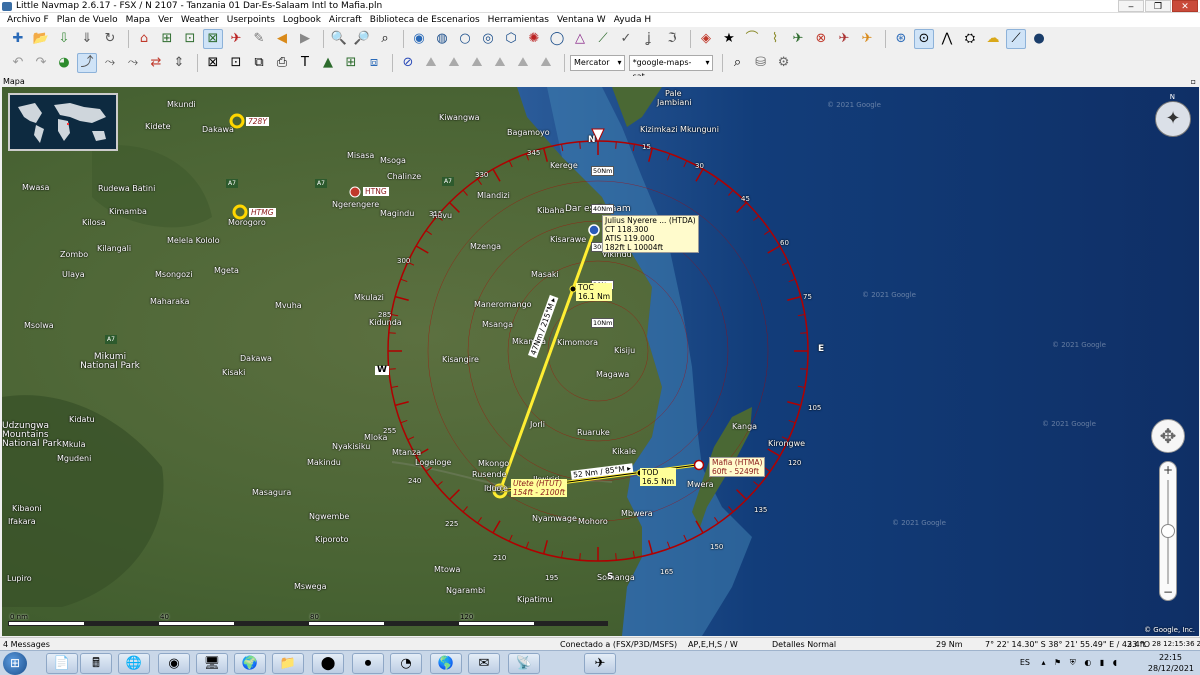 Image resolution: width=1200 pixels, height=675 pixels. Describe the element at coordinates (1193, 81) in the screenshot. I see `dock-close-icon: ▫` at that location.